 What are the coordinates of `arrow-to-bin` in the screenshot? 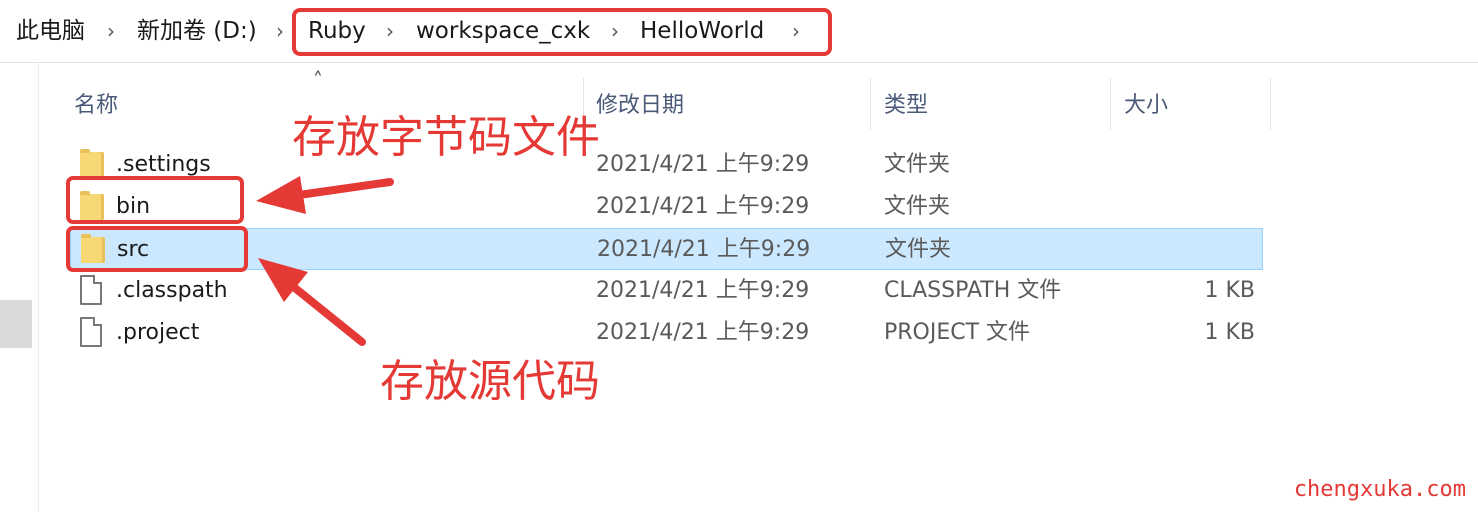 It's located at (325, 195).